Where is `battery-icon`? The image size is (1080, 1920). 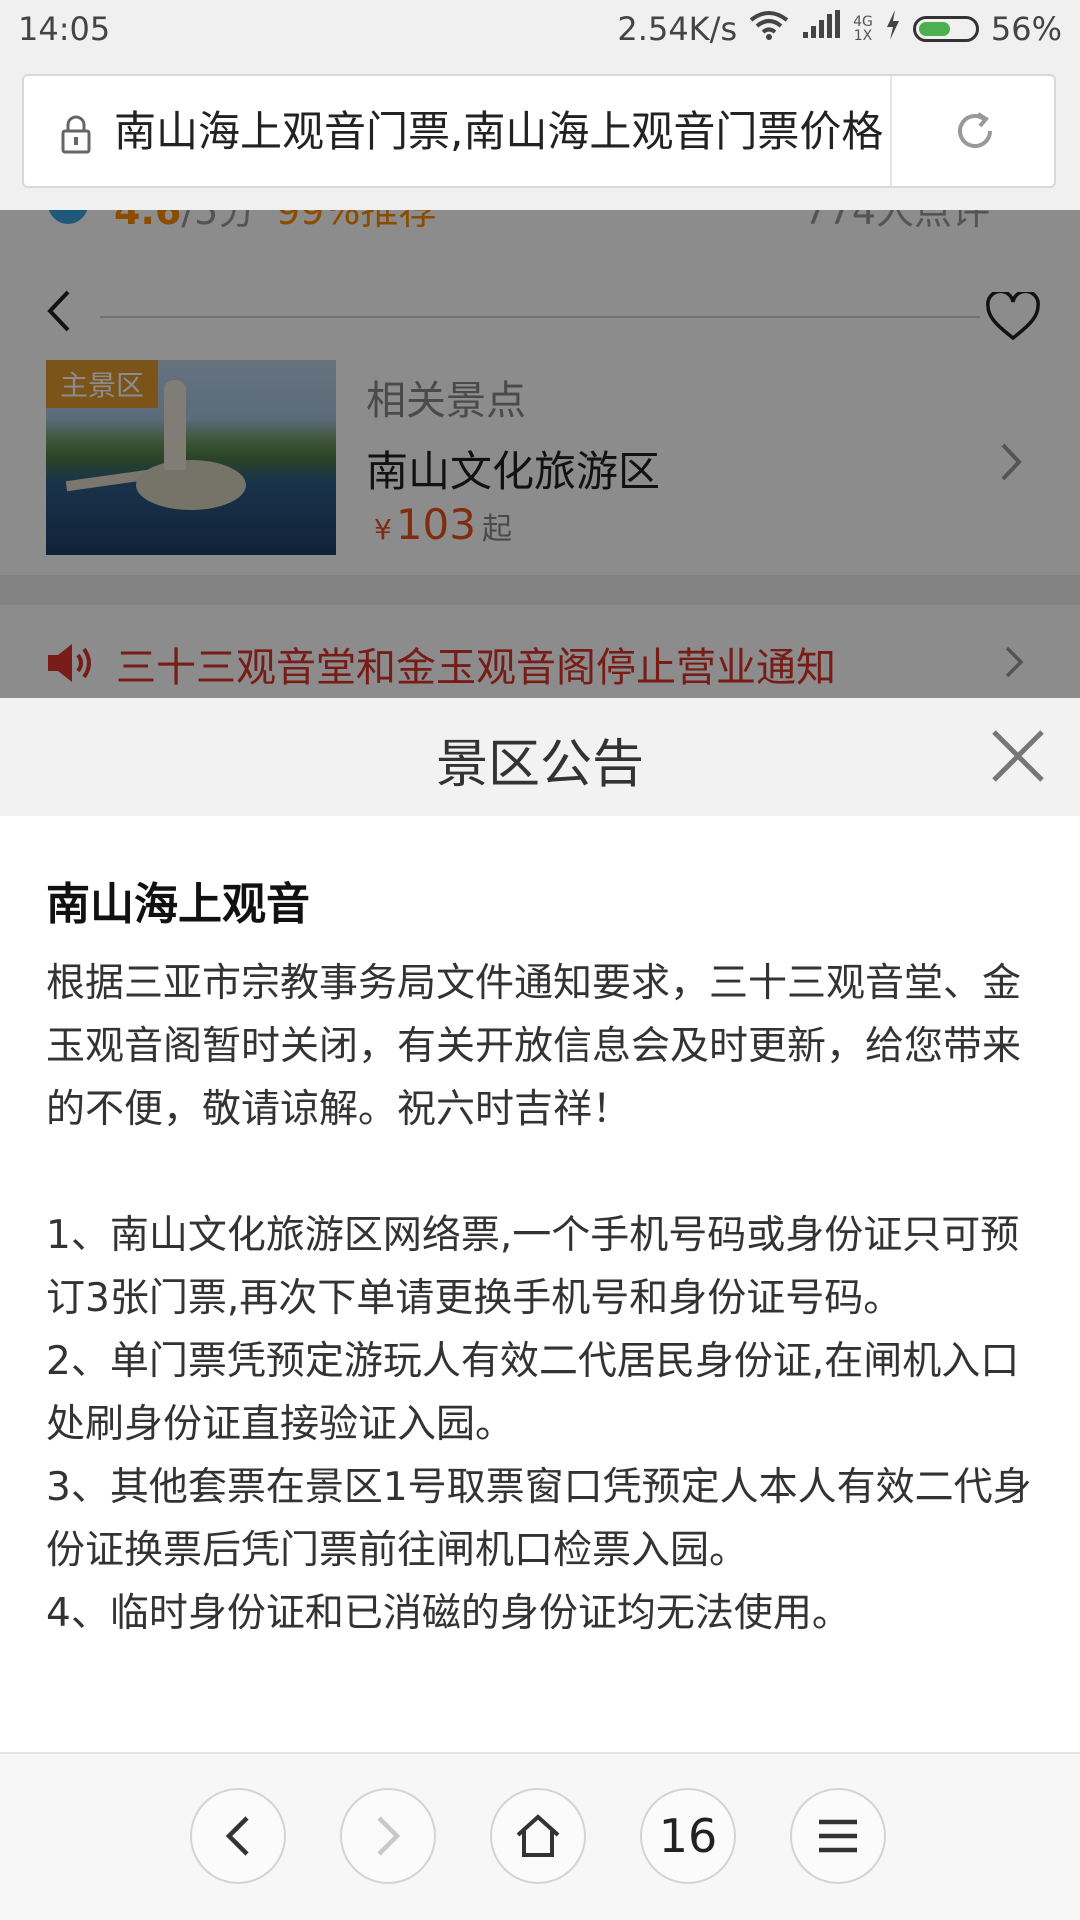
battery-icon is located at coordinates (945, 29).